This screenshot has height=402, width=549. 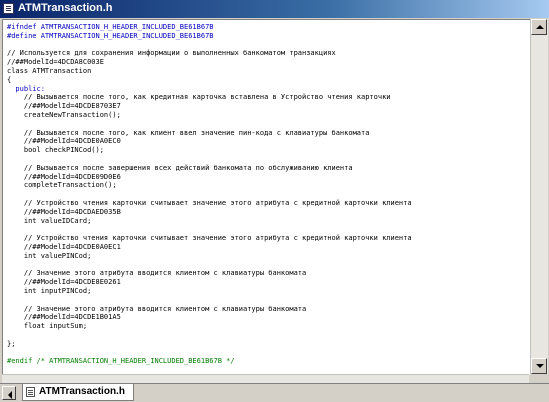 I want to click on code-line: createNewTransaction();, so click(x=64, y=115).